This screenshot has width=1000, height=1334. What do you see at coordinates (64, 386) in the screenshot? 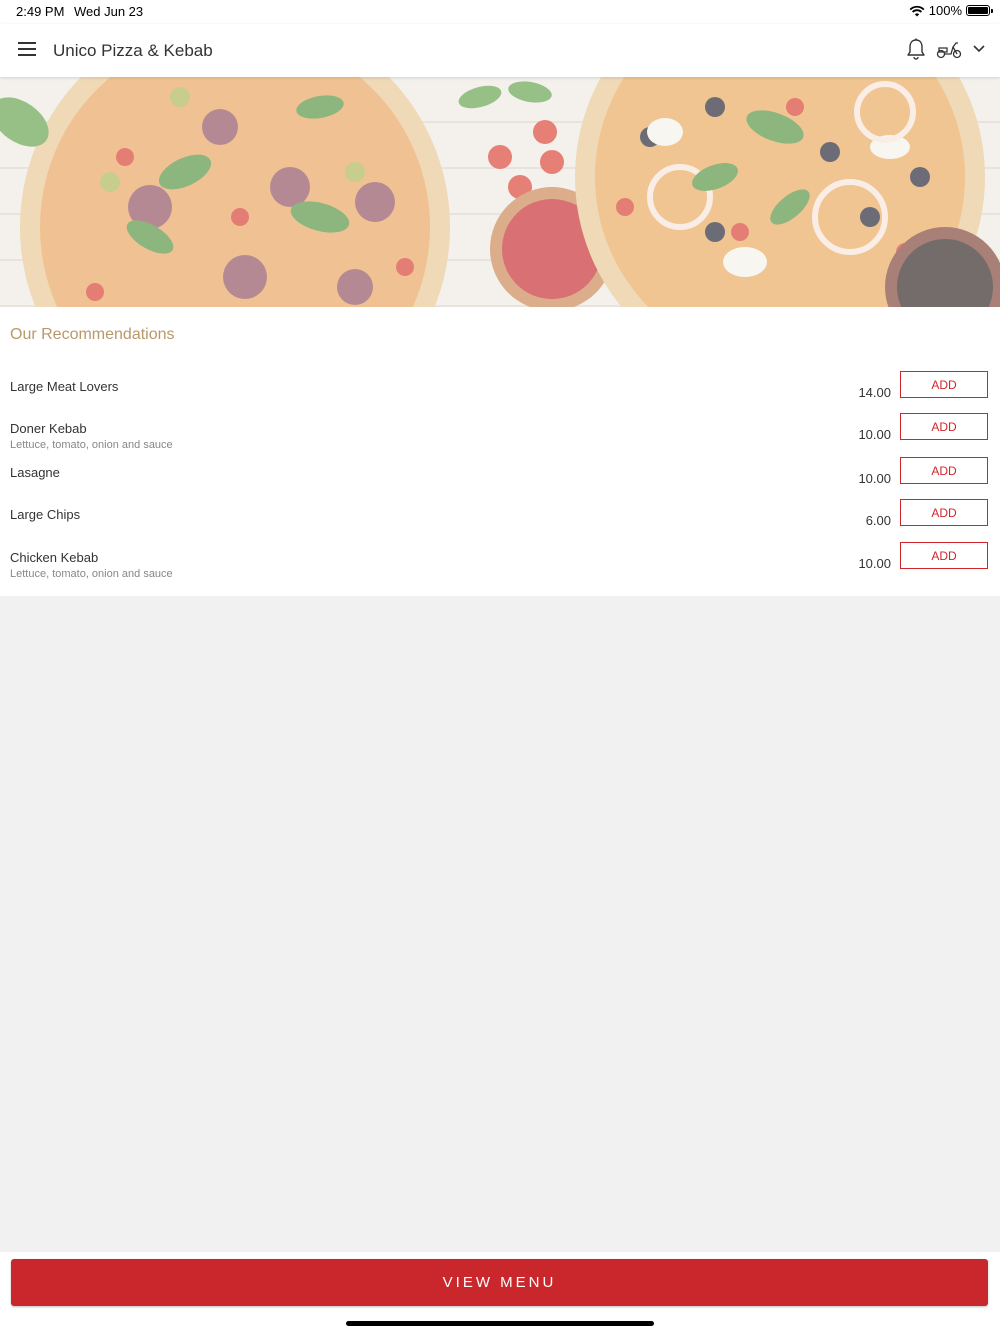
I see `item-name: Large Meat Lovers` at bounding box center [64, 386].